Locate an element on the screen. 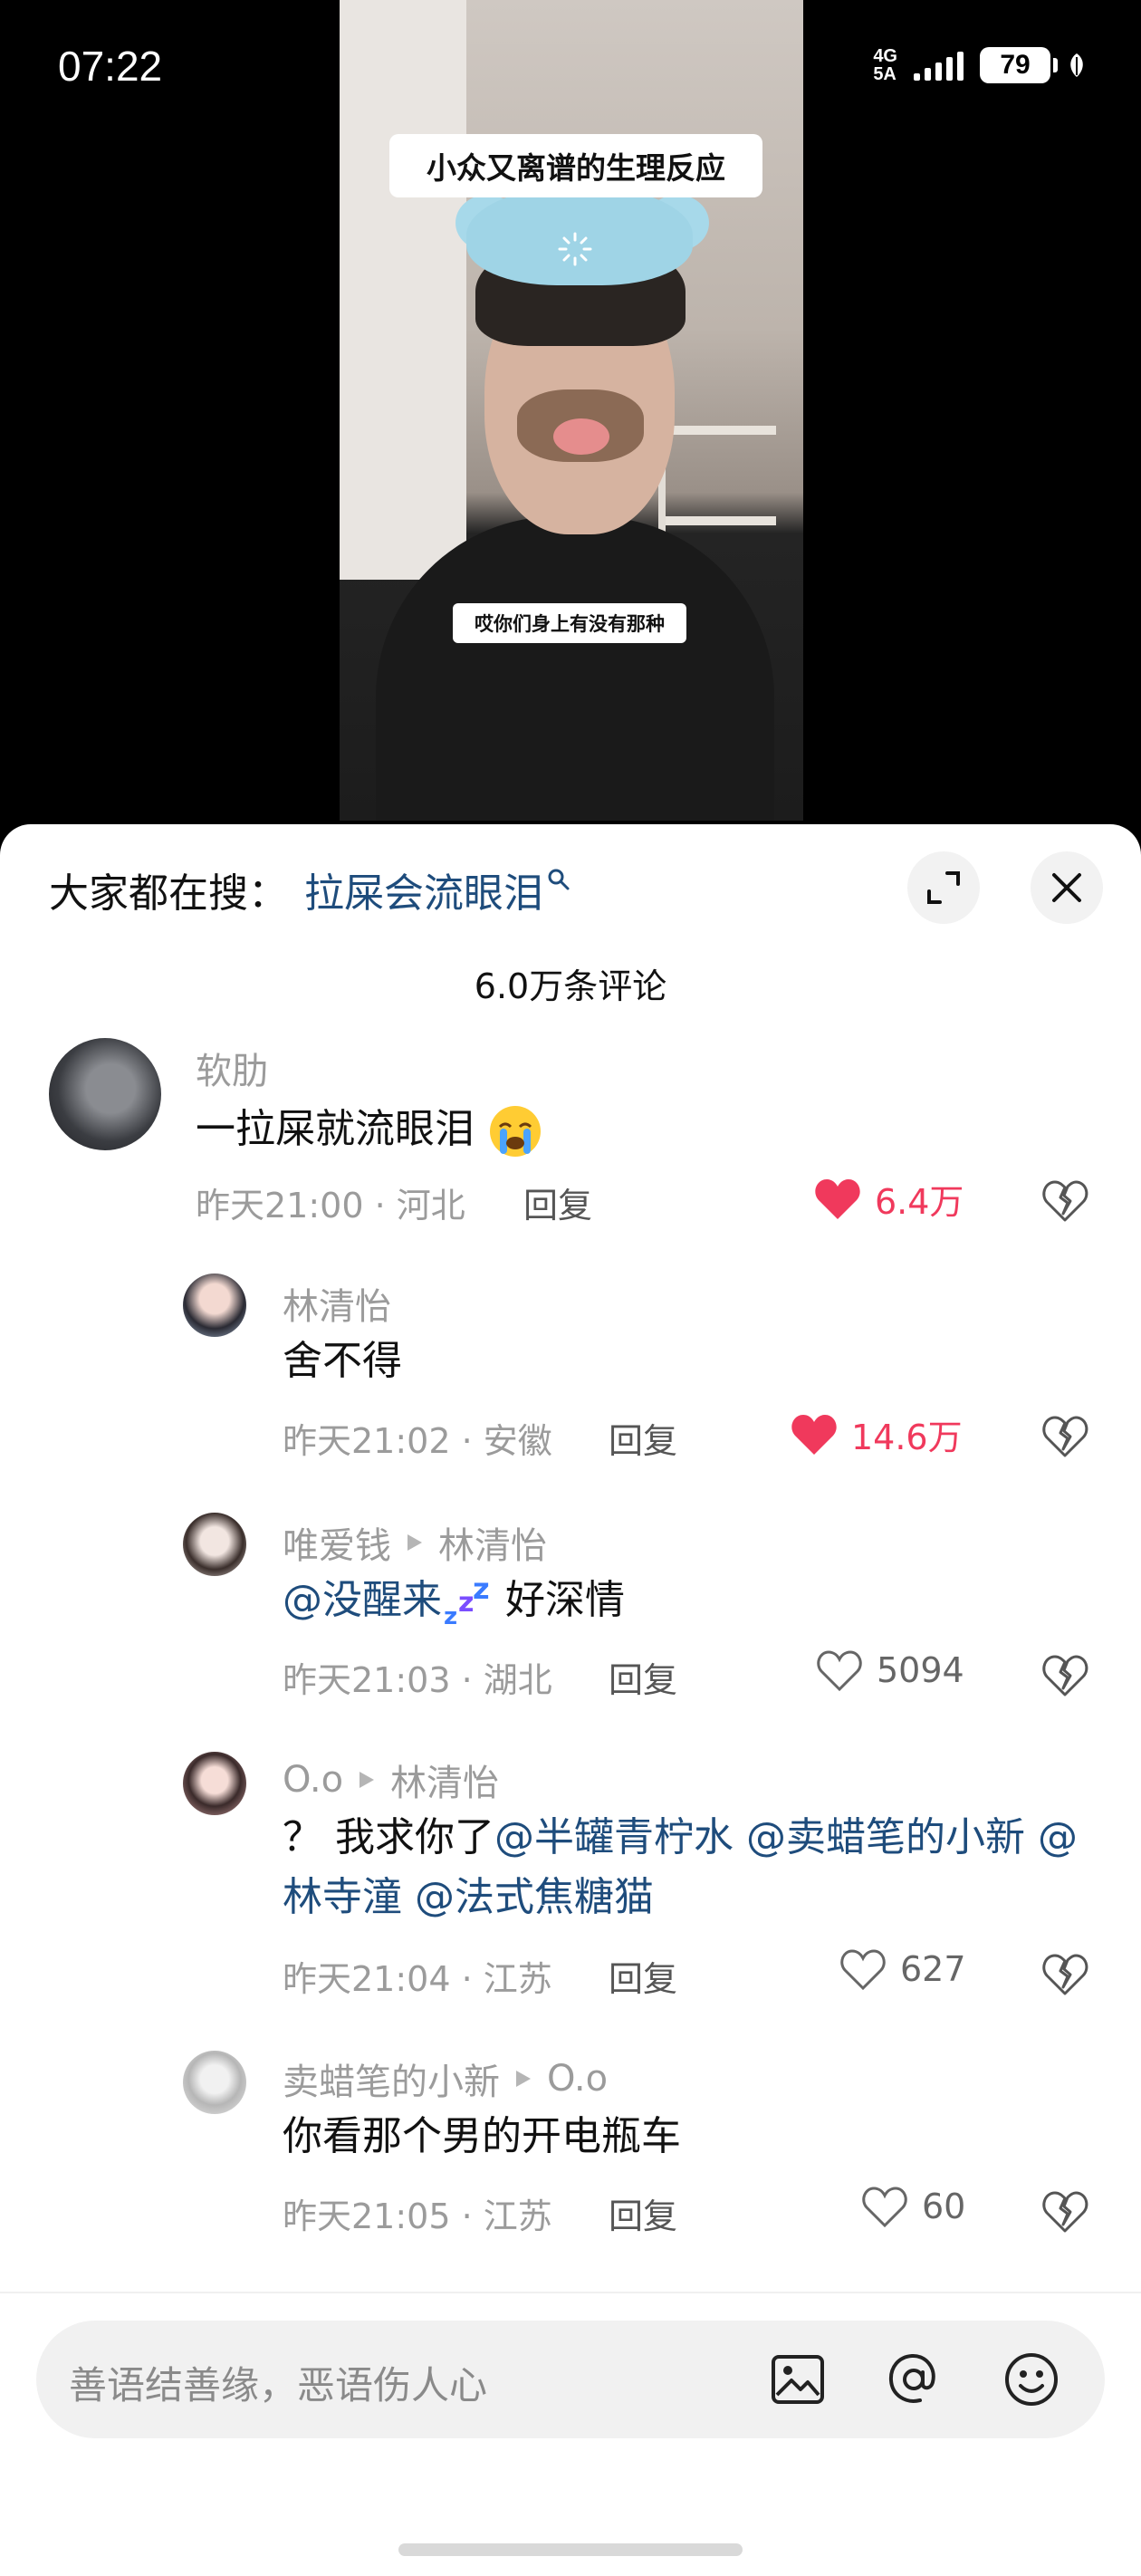 The width and height of the screenshot is (1141, 2576). mention-link: @法式焦糖猫 is located at coordinates (534, 1897).